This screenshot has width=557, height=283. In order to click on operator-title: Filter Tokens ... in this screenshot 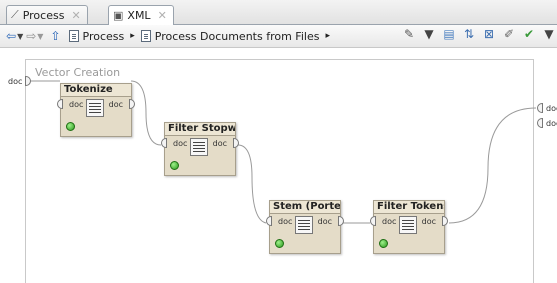, I will do `click(409, 207)`.